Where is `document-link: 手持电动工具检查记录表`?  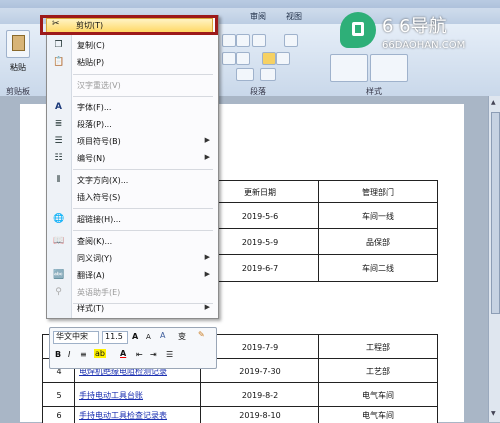
document-link: 手持电动工具检查记录表 is located at coordinates (123, 415).